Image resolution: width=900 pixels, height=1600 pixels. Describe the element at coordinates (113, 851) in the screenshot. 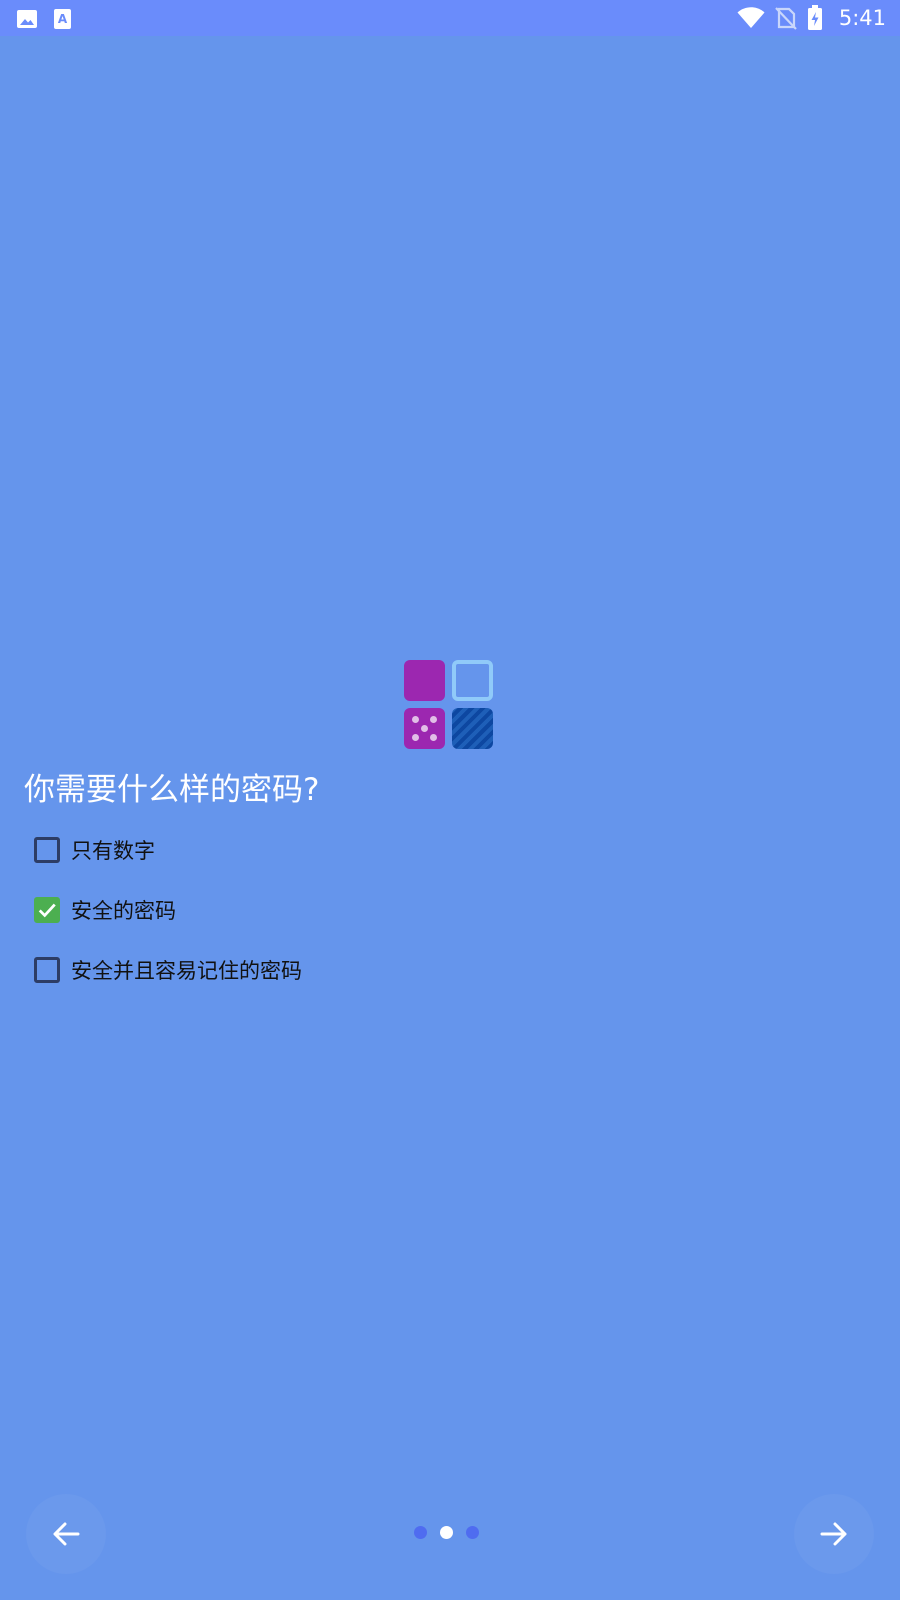

I see `option-label: 只有数字` at that location.